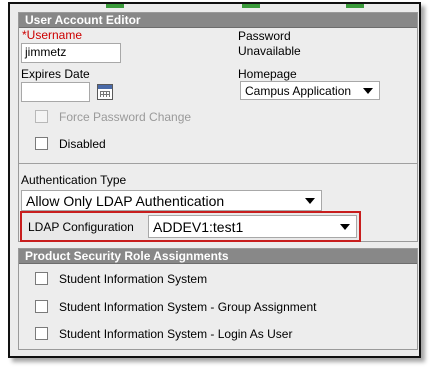  Describe the element at coordinates (74, 180) in the screenshot. I see `authentication-type-label: Authentication Type` at that location.